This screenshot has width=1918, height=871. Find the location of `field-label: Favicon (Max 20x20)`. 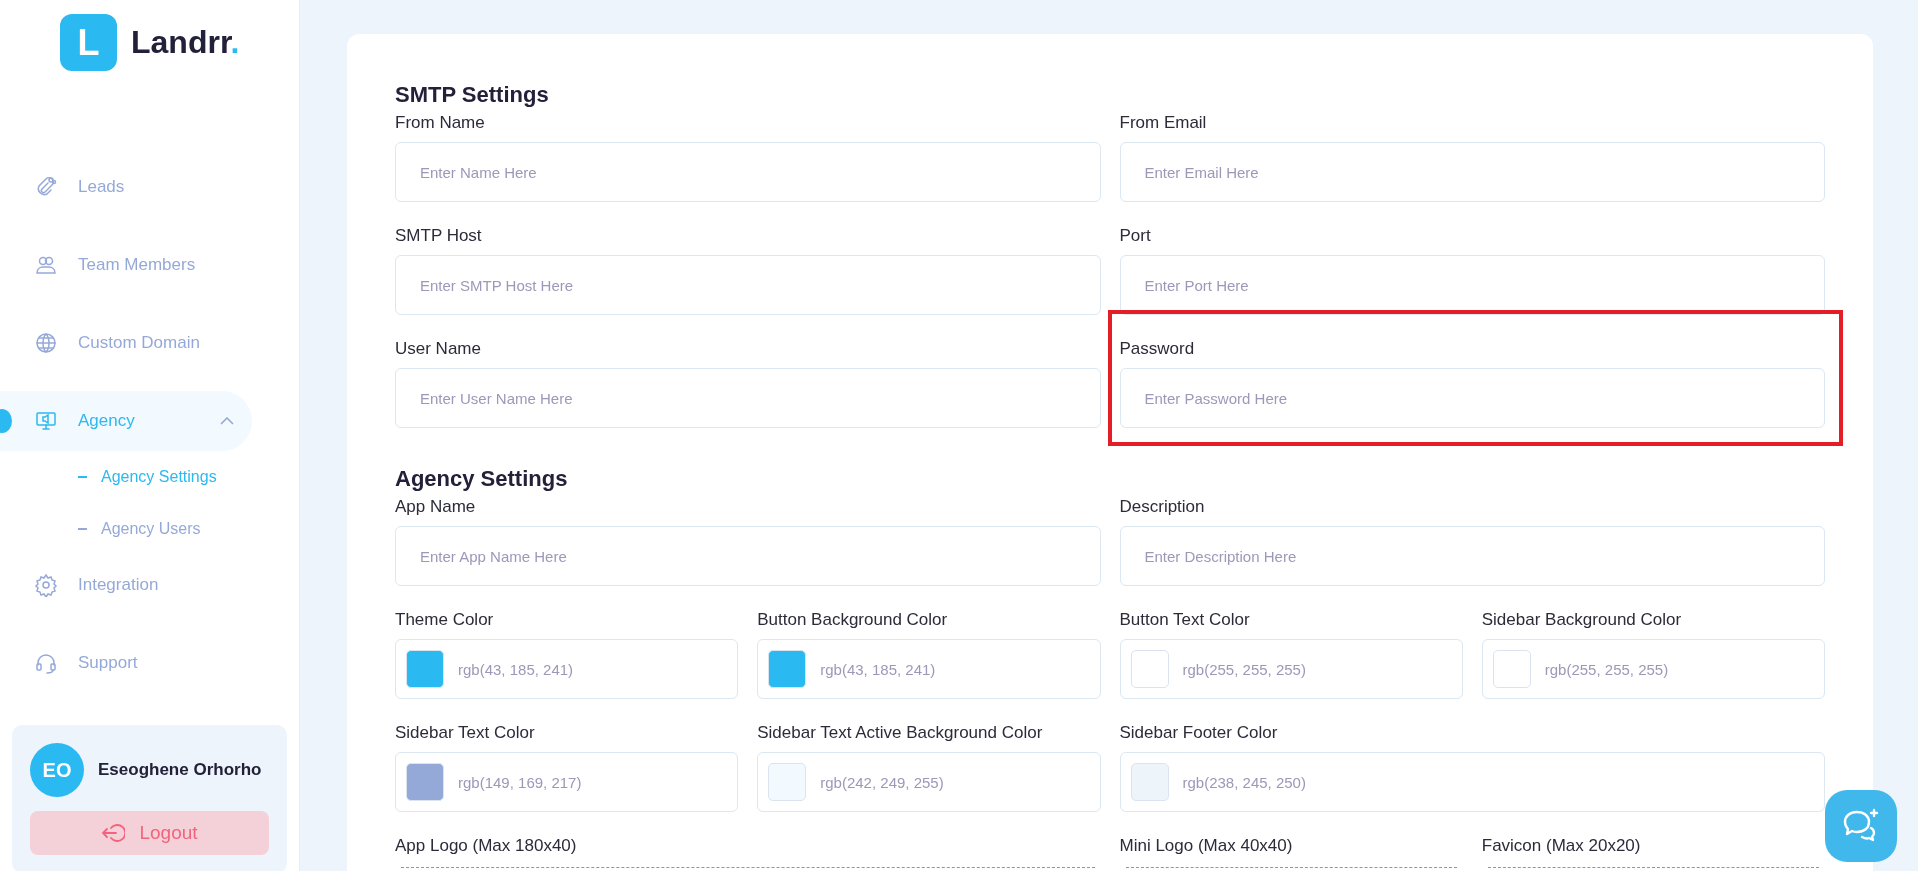

field-label: Favicon (Max 20x20) is located at coordinates (1561, 846).